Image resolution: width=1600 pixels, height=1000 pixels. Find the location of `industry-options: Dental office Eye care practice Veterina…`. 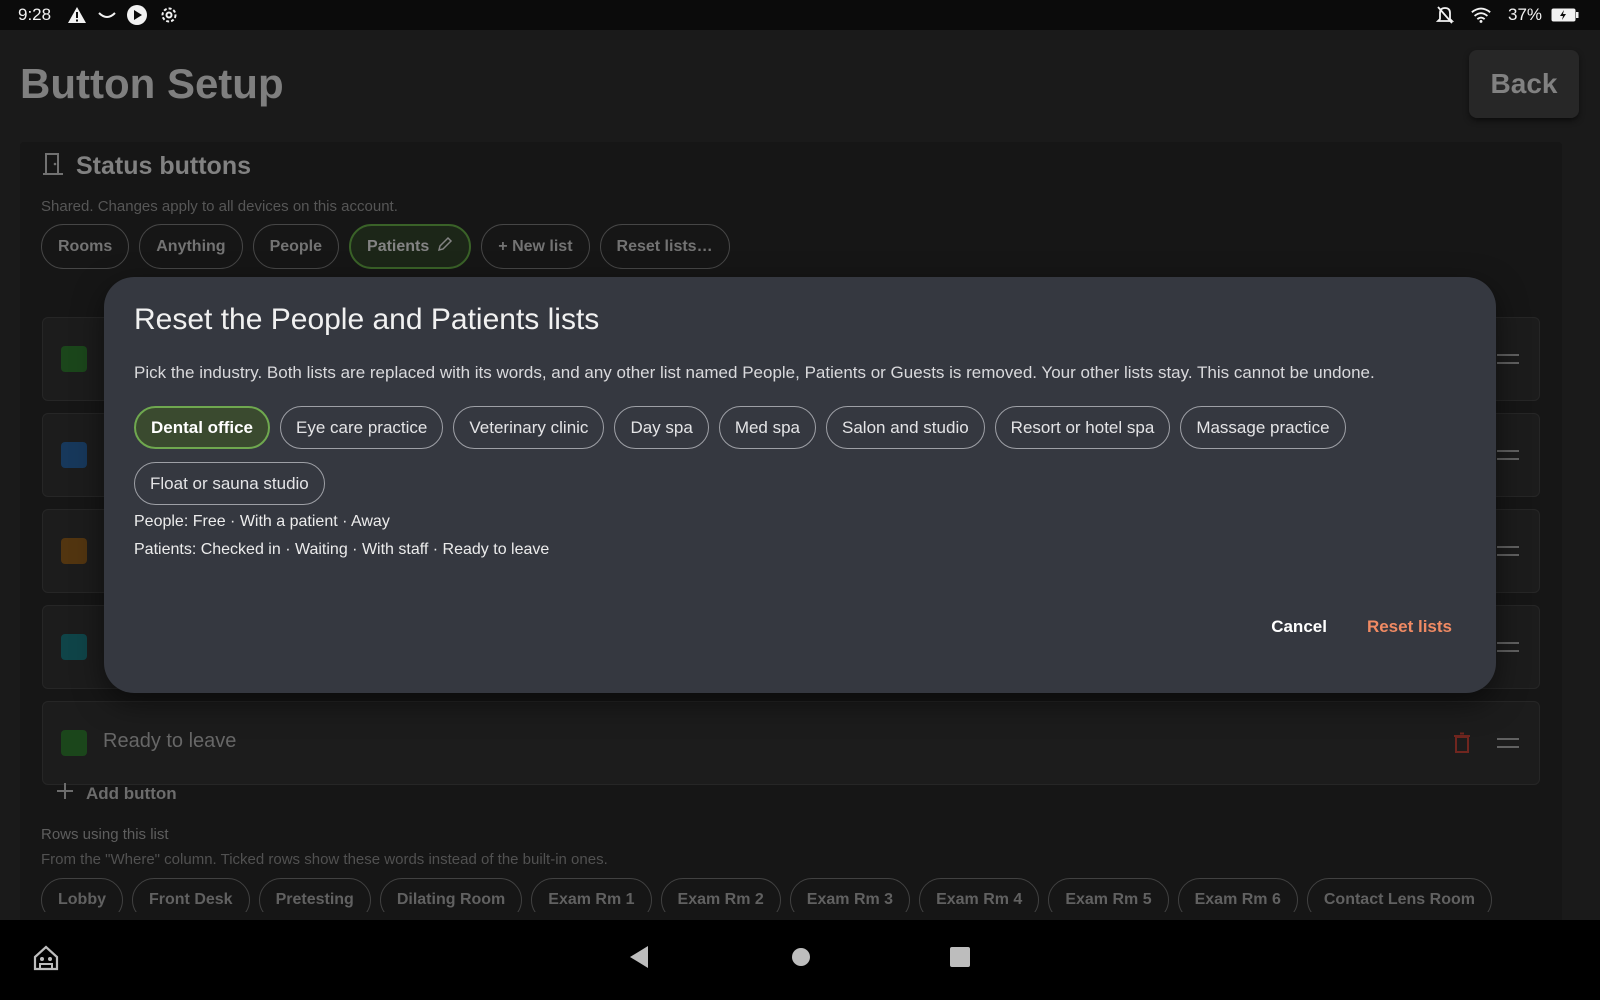

industry-options: Dental office Eye care practice Veterina… is located at coordinates (774, 455).